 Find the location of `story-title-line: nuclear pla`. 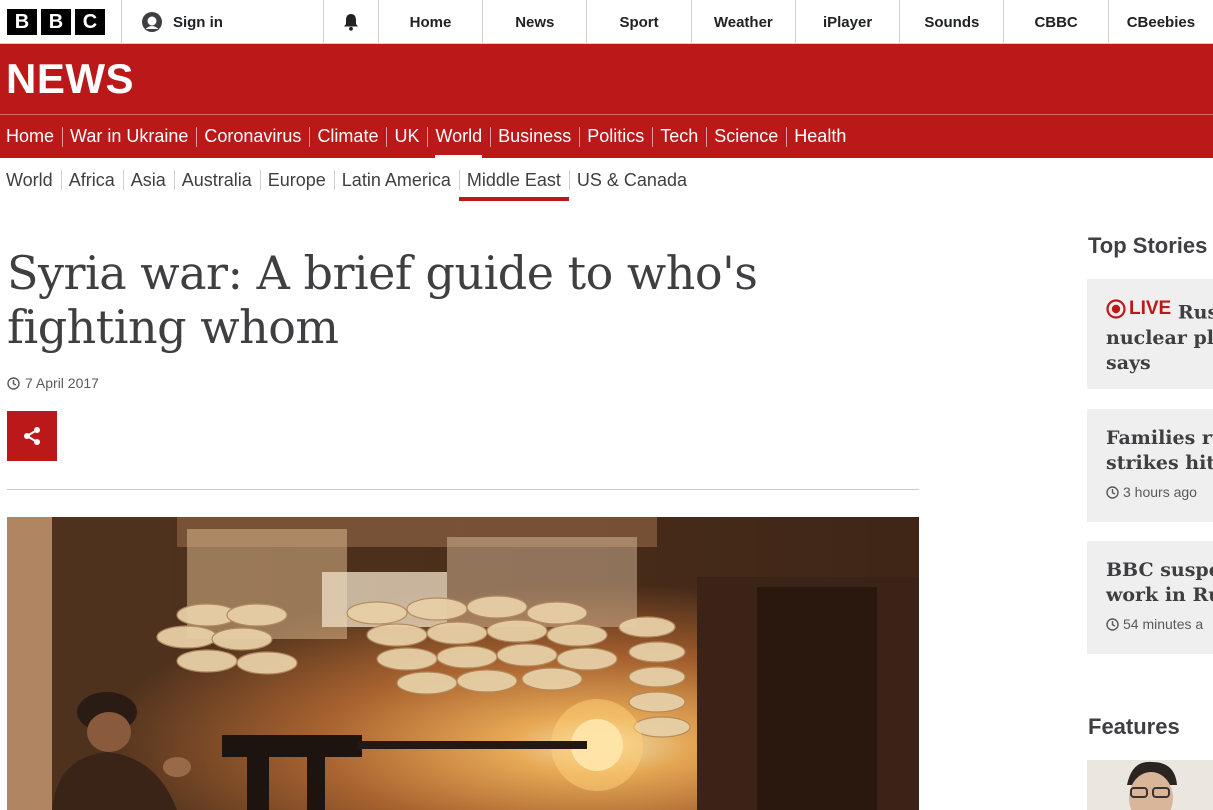

story-title-line: nuclear pla is located at coordinates (1159, 337).